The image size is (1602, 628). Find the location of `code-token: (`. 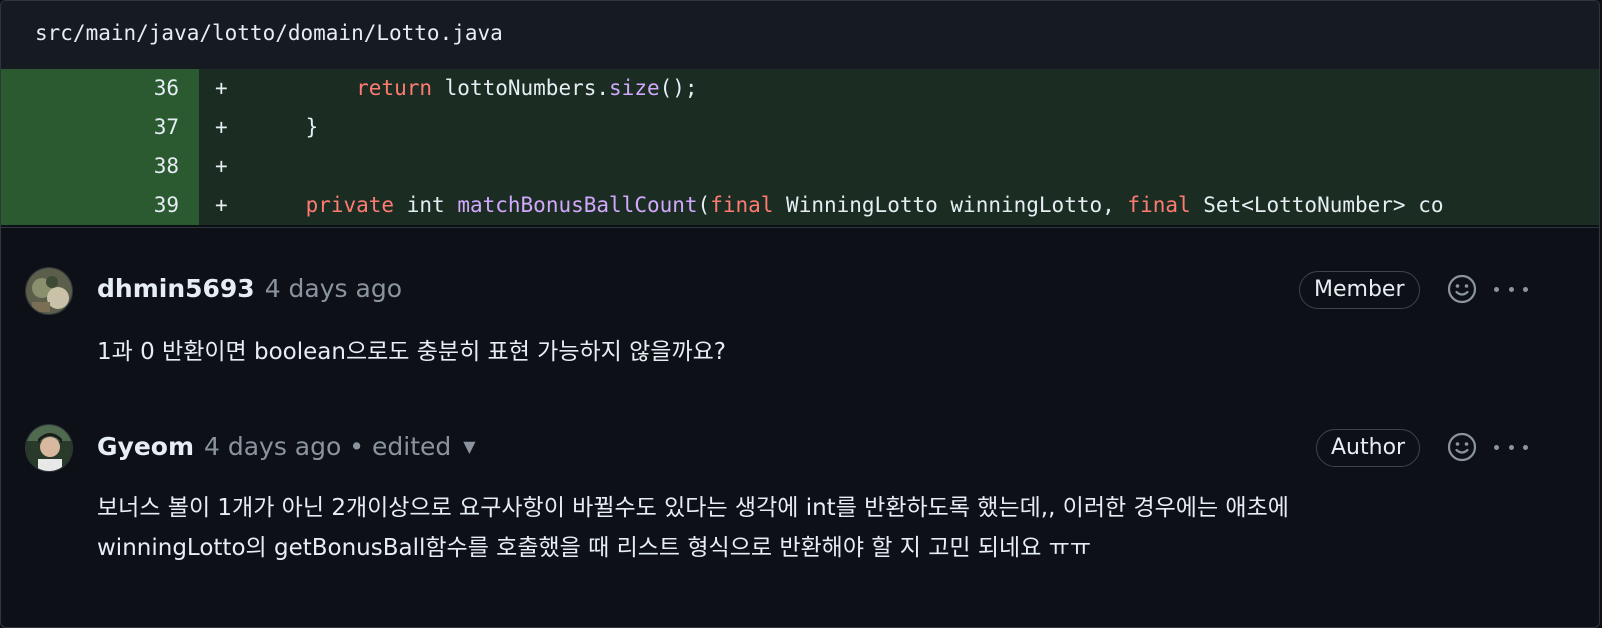

code-token: ( is located at coordinates (704, 205).